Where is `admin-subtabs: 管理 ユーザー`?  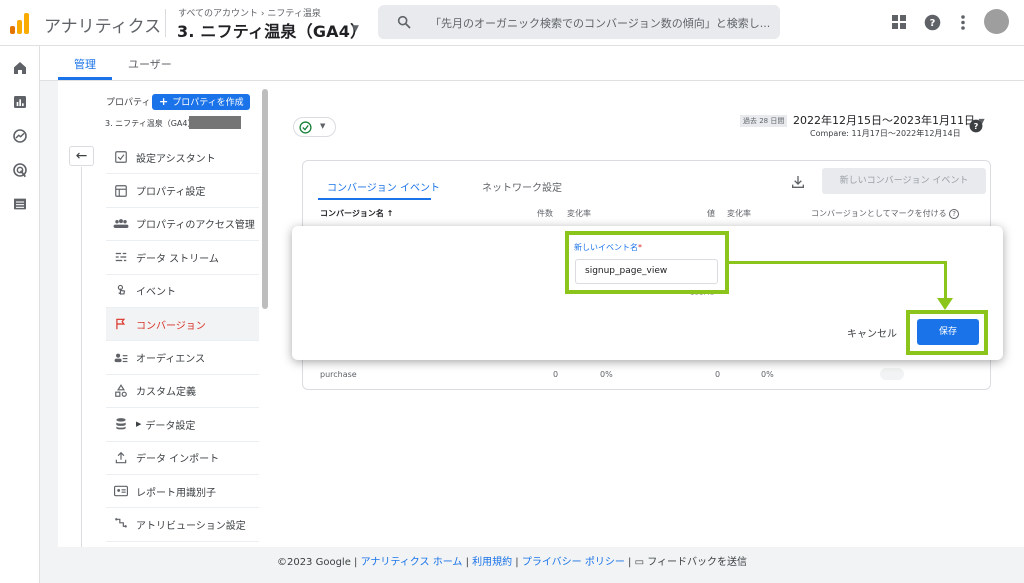
admin-subtabs: 管理 ユーザー is located at coordinates (532, 63).